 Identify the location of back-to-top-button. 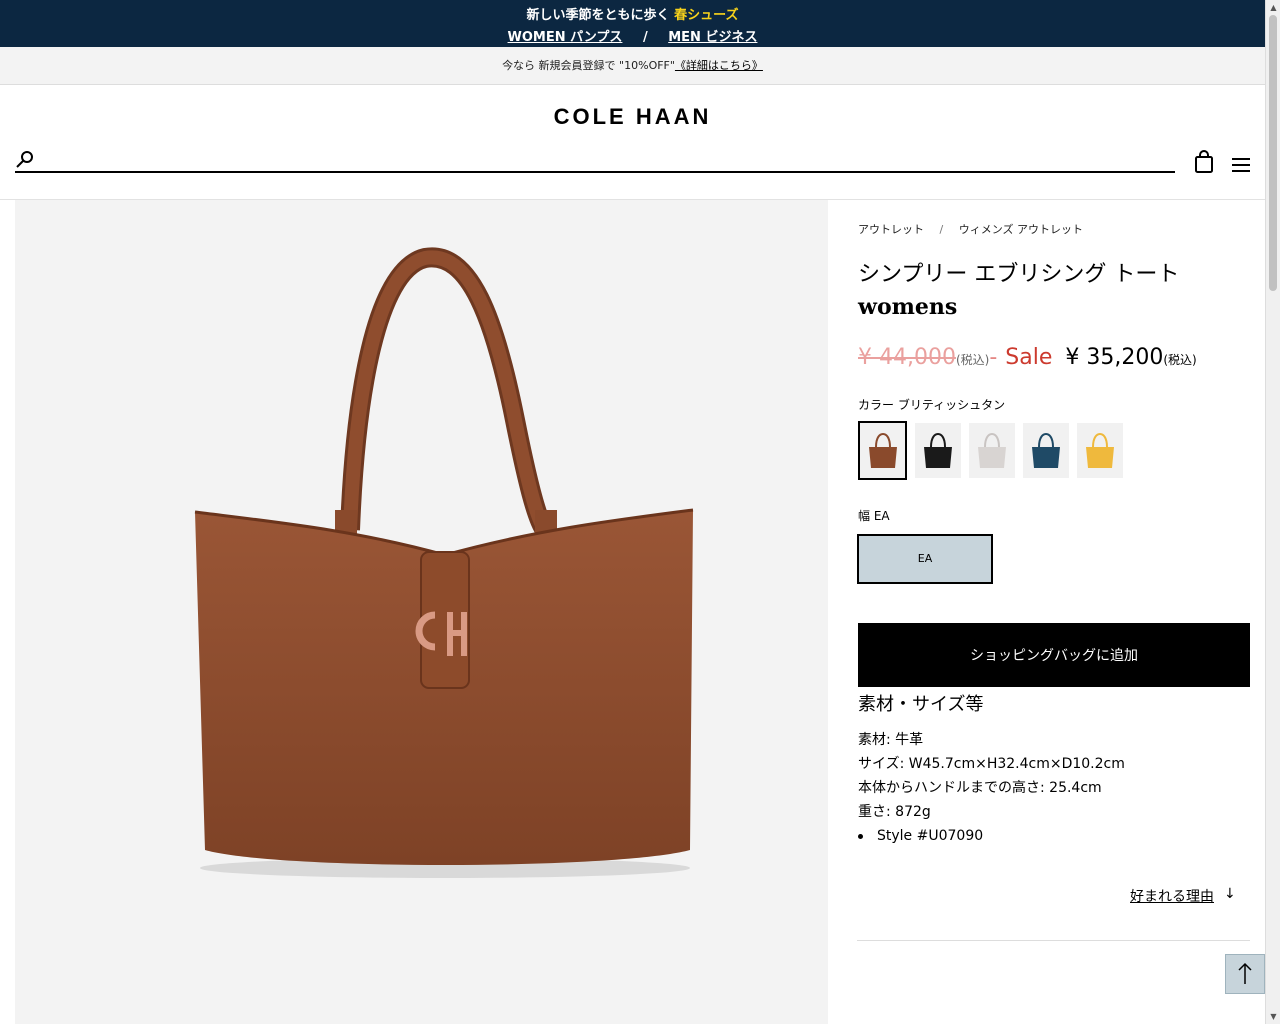
(1245, 974).